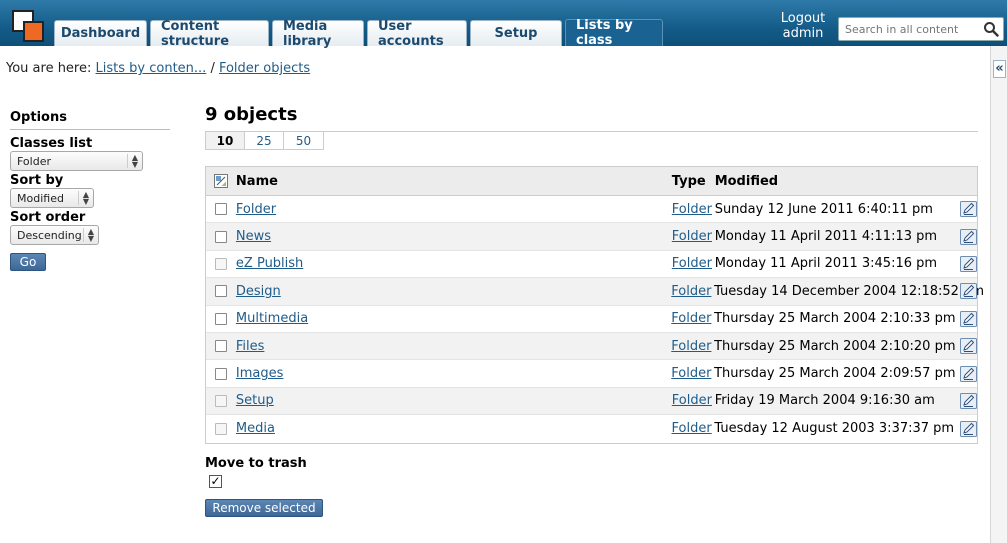 The image size is (1007, 543). What do you see at coordinates (835, 374) in the screenshot?
I see `modified-date: Thursday 25 March 2004 2:09:57 pm` at bounding box center [835, 374].